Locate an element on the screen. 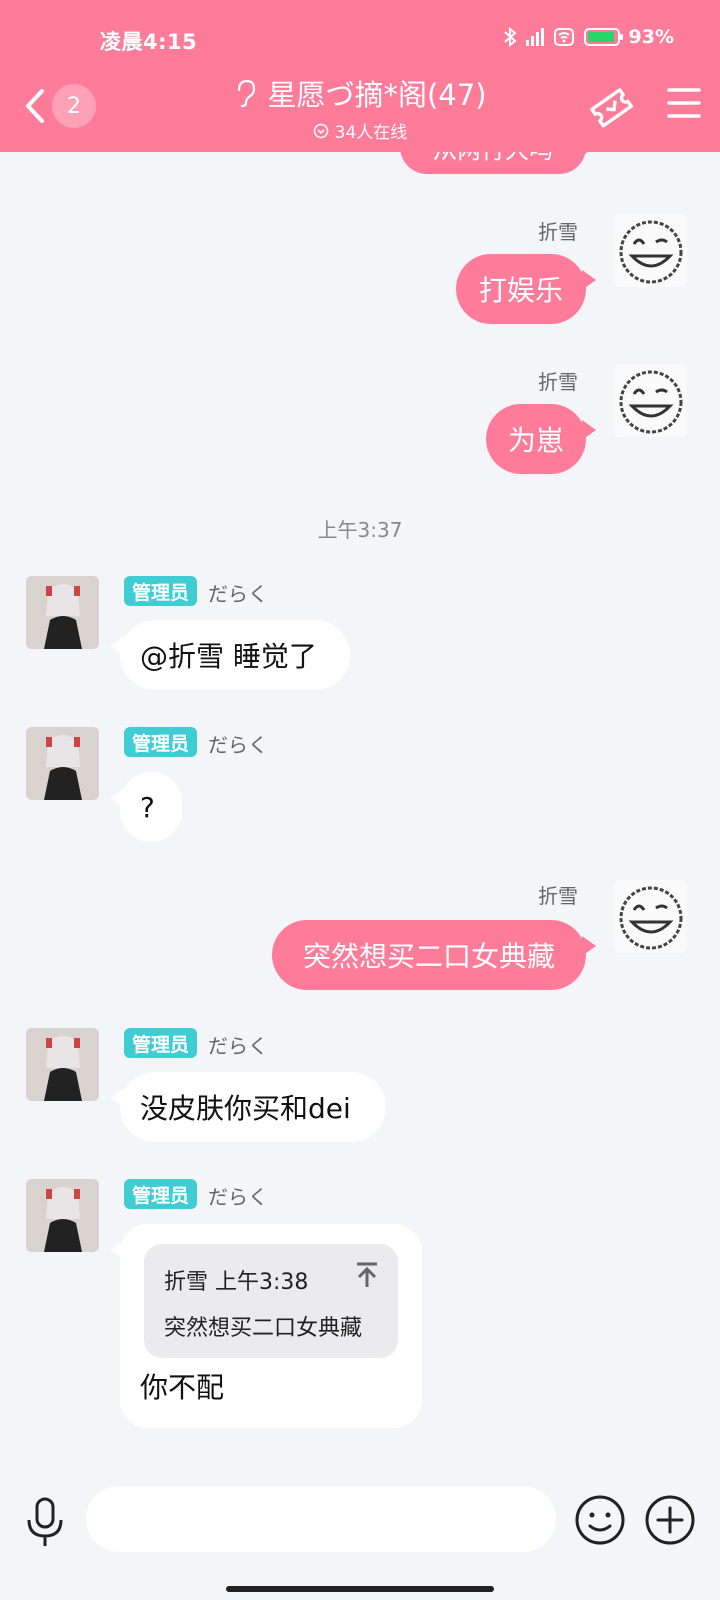 The height and width of the screenshot is (1600, 720). ear-icon is located at coordinates (247, 93).